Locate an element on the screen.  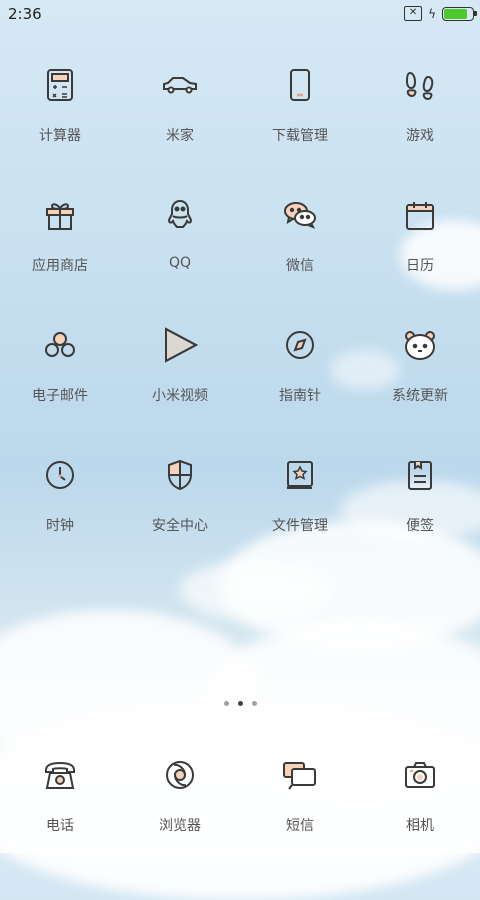
app-security-center: 安全中心 is located at coordinates (180, 490).